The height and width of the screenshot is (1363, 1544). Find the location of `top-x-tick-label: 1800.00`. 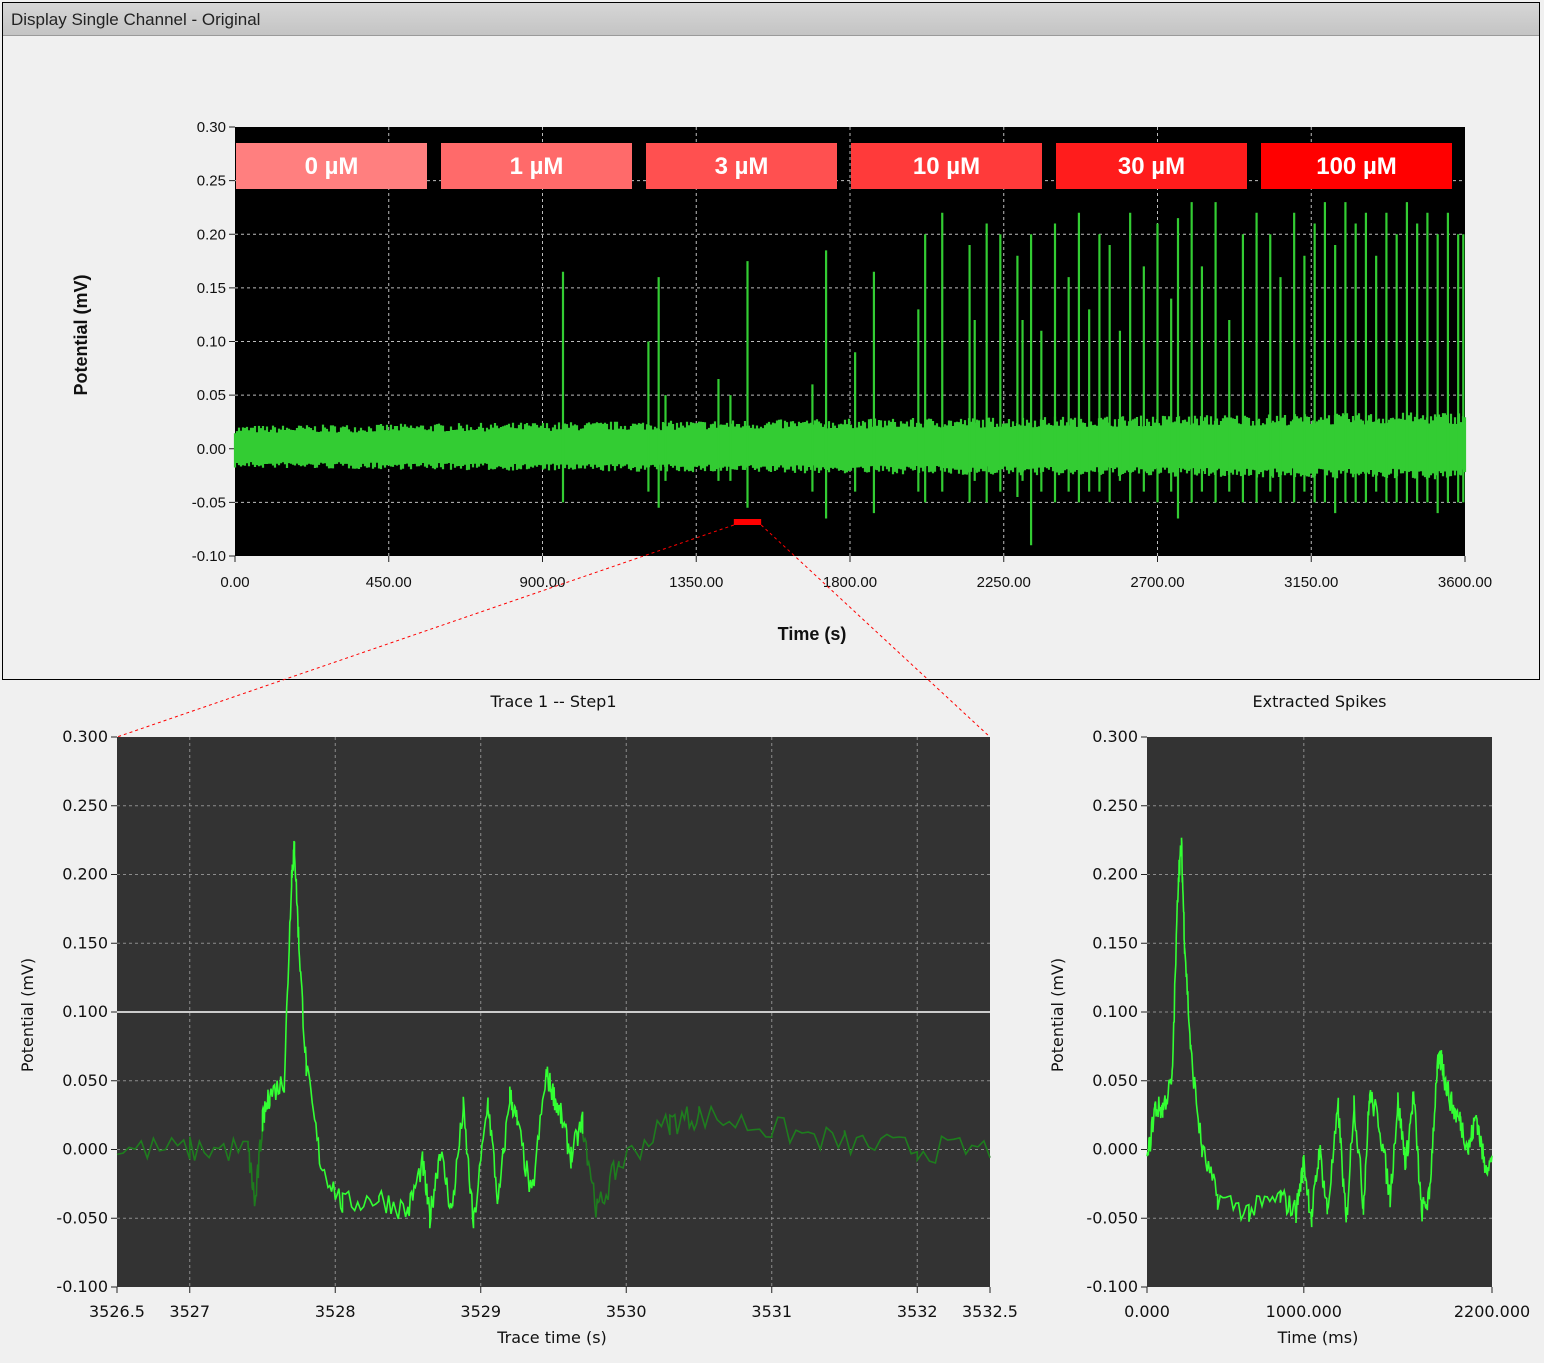

top-x-tick-label: 1800.00 is located at coordinates (850, 582).